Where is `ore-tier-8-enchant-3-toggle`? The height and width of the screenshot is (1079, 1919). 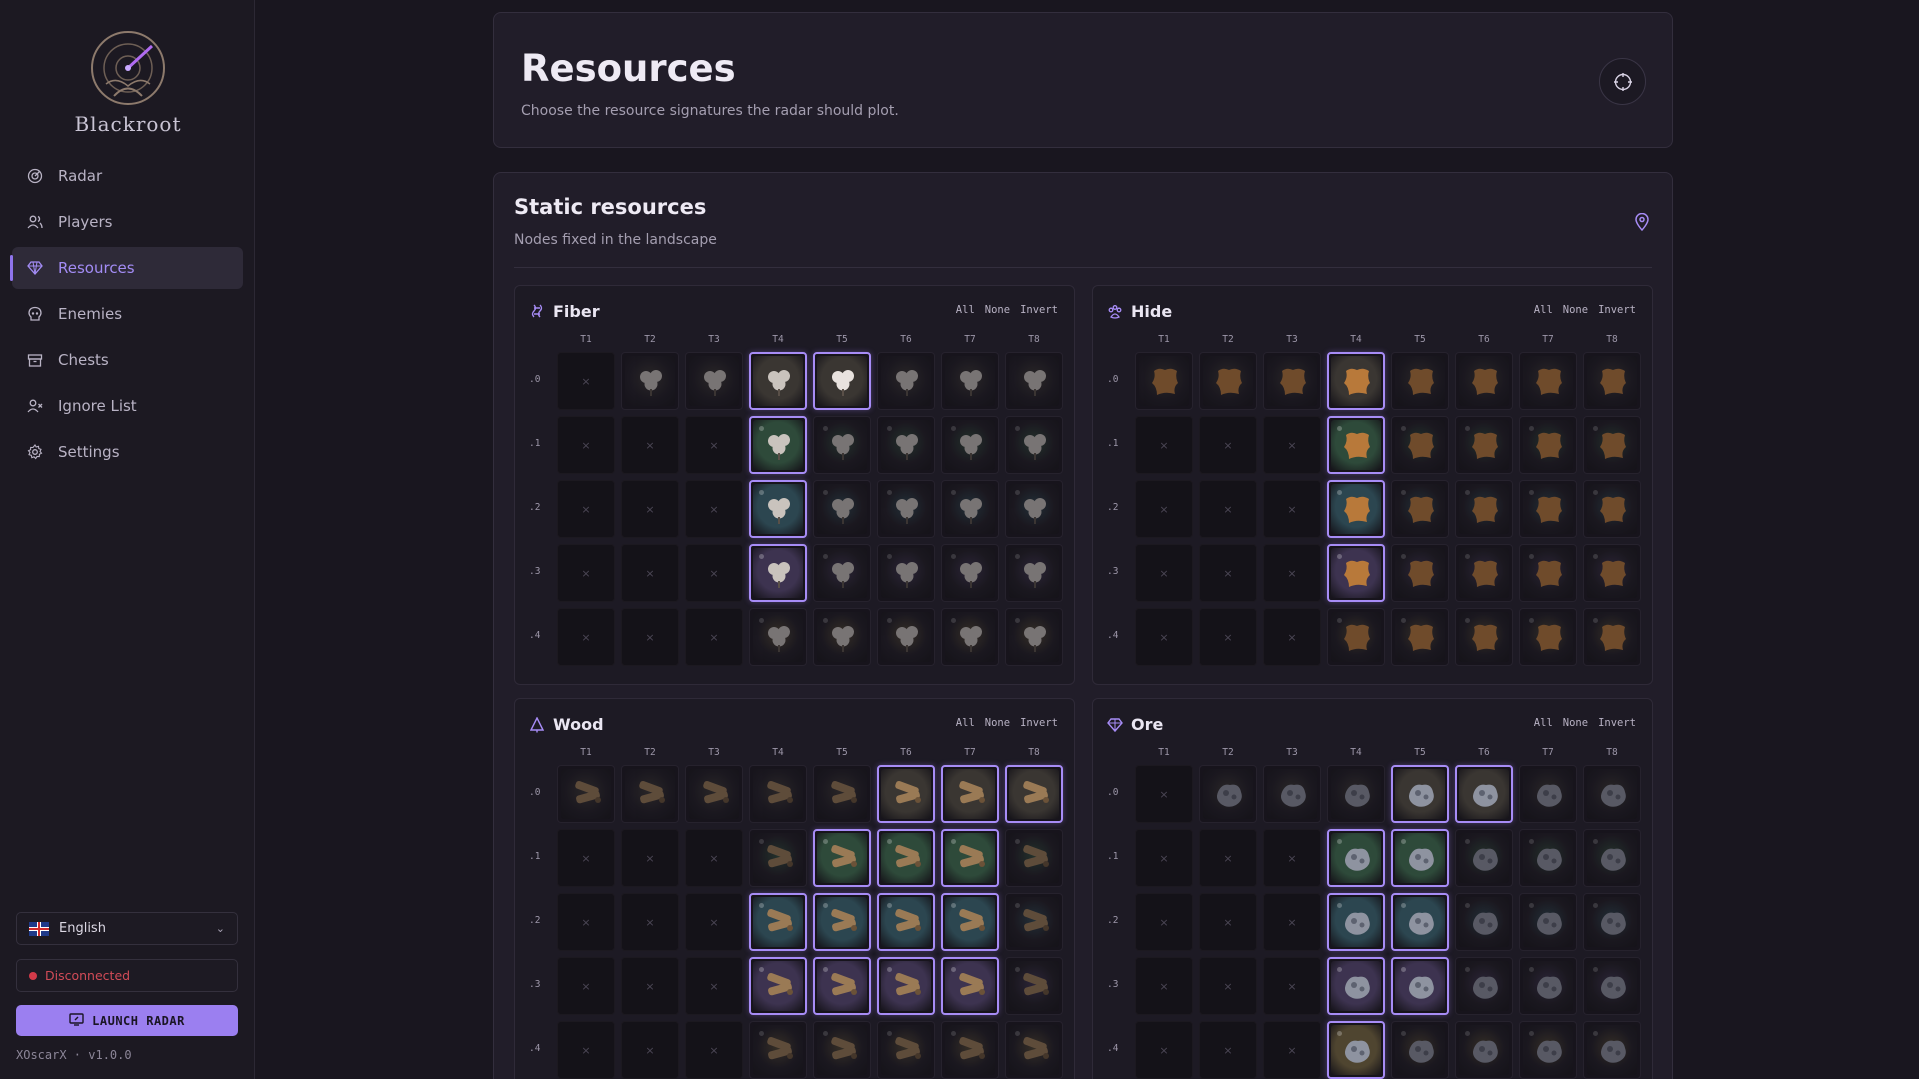 ore-tier-8-enchant-3-toggle is located at coordinates (1612, 986).